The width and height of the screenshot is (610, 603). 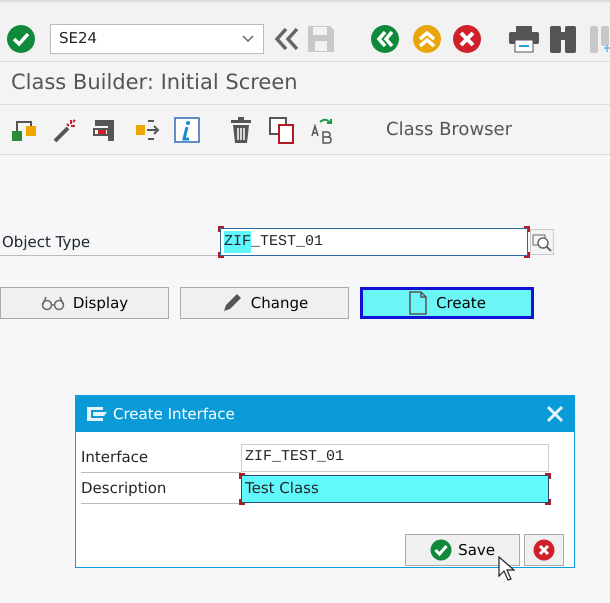 What do you see at coordinates (248, 39) in the screenshot?
I see `dropdown-icon` at bounding box center [248, 39].